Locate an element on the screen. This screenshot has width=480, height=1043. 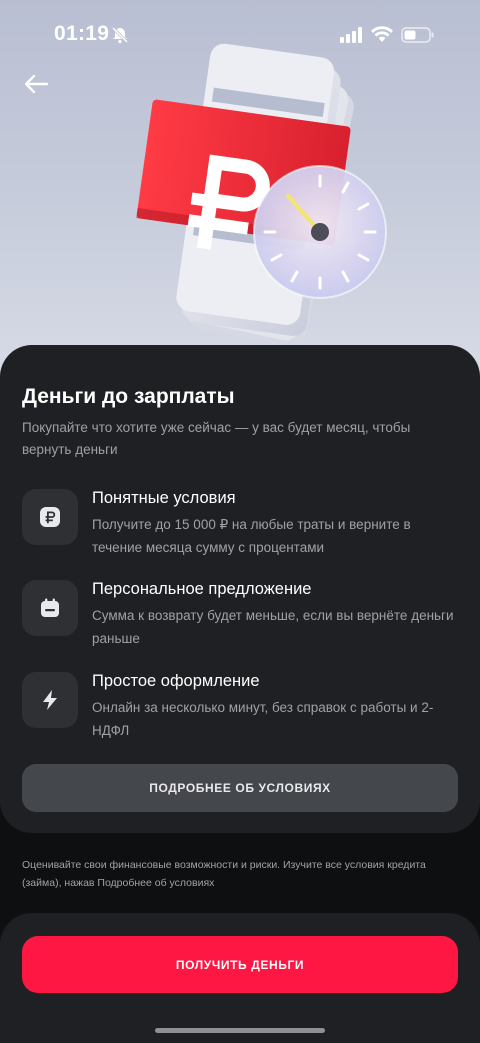
bottom-action-panel: ПОЛУЧИТЬ ДЕНЬГИ is located at coordinates (240, 978).